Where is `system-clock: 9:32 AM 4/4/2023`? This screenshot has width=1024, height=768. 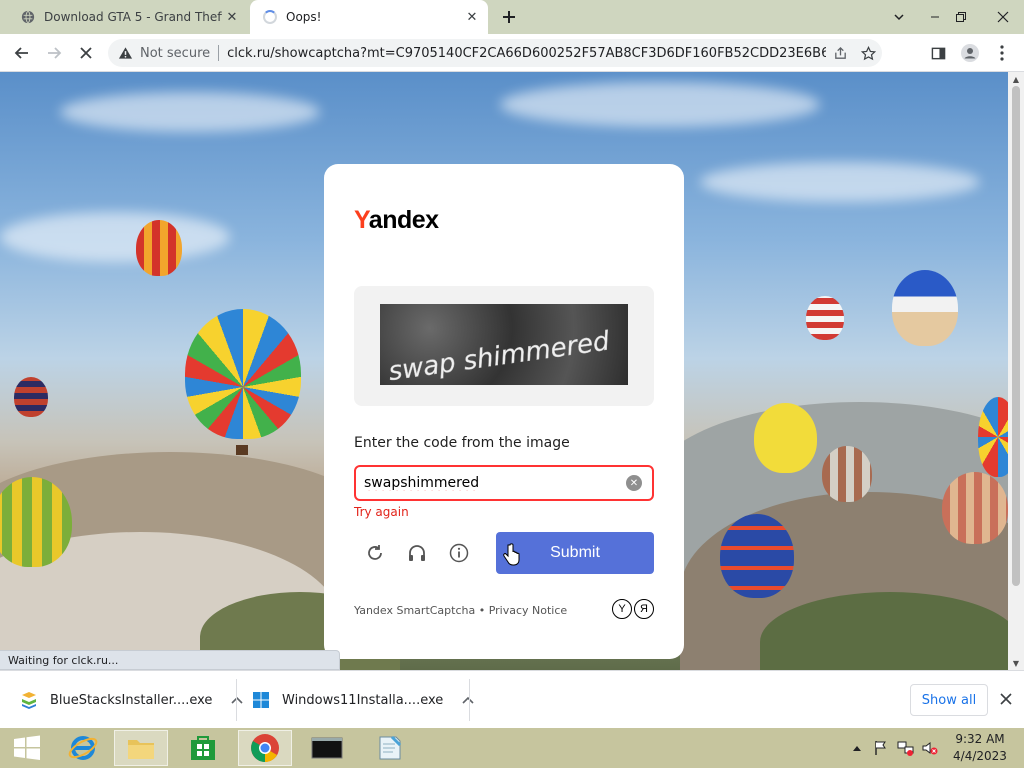
system-clock: 9:32 AM 4/4/2023 is located at coordinates (980, 748).